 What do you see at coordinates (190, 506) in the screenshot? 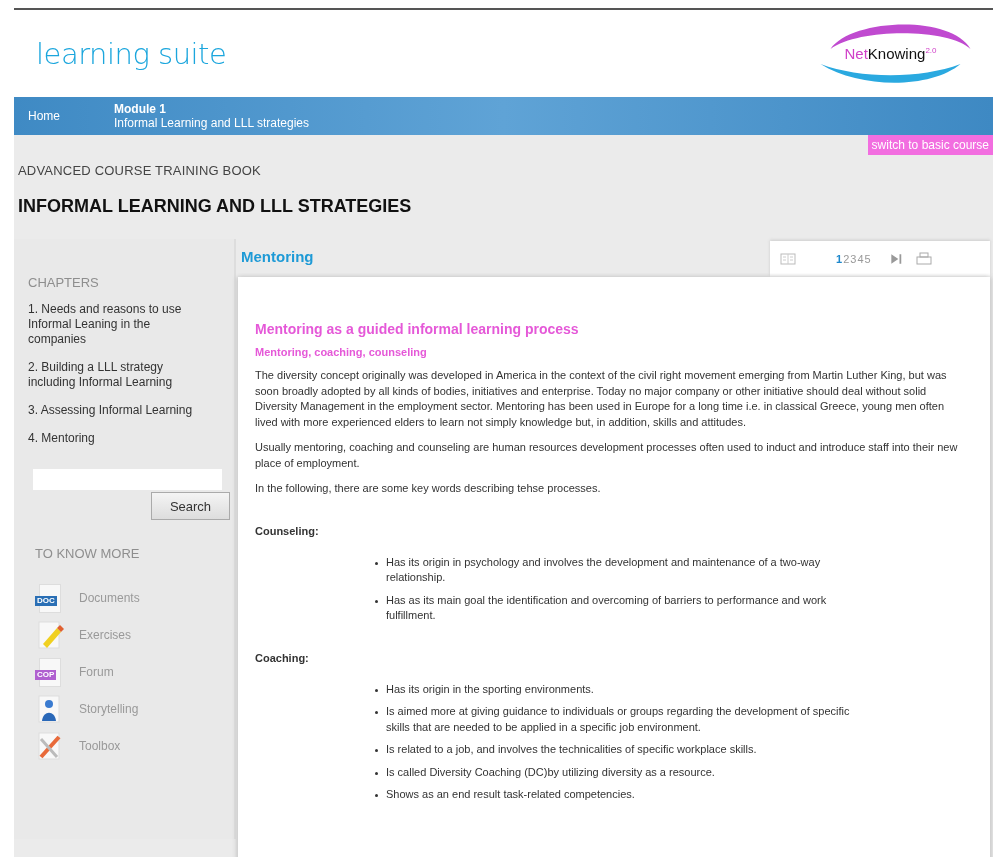
I see `search-button: Search` at bounding box center [190, 506].